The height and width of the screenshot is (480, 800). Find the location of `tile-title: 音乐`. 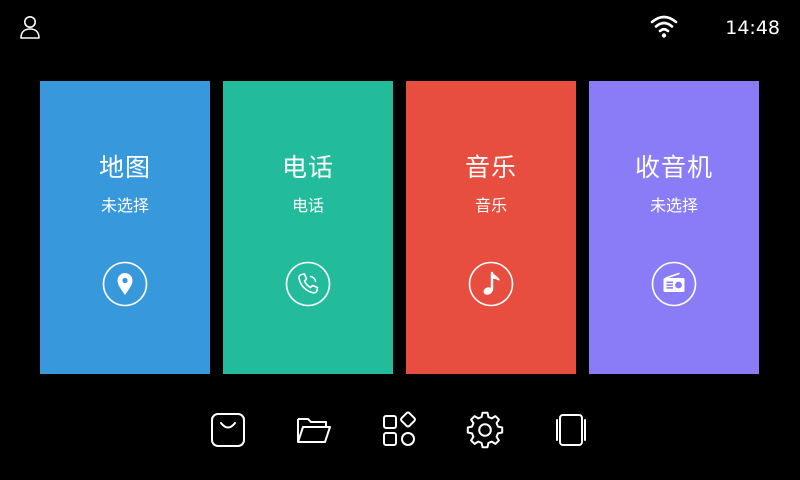

tile-title: 音乐 is located at coordinates (490, 167).